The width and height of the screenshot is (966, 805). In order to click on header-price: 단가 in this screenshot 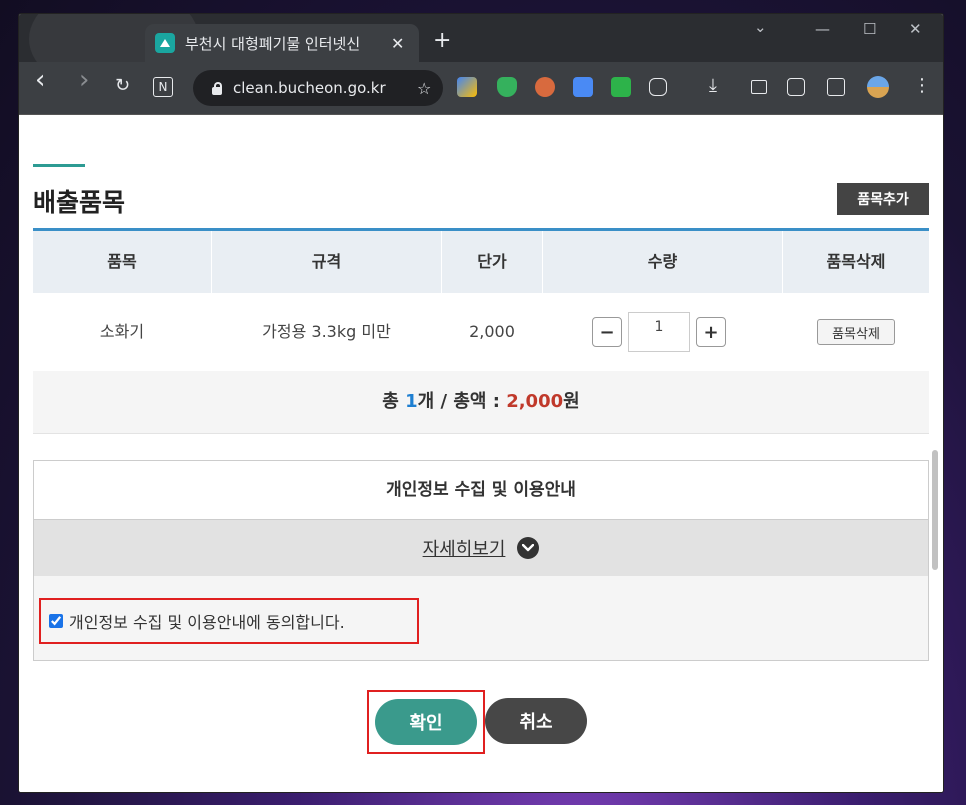, I will do `click(492, 261)`.